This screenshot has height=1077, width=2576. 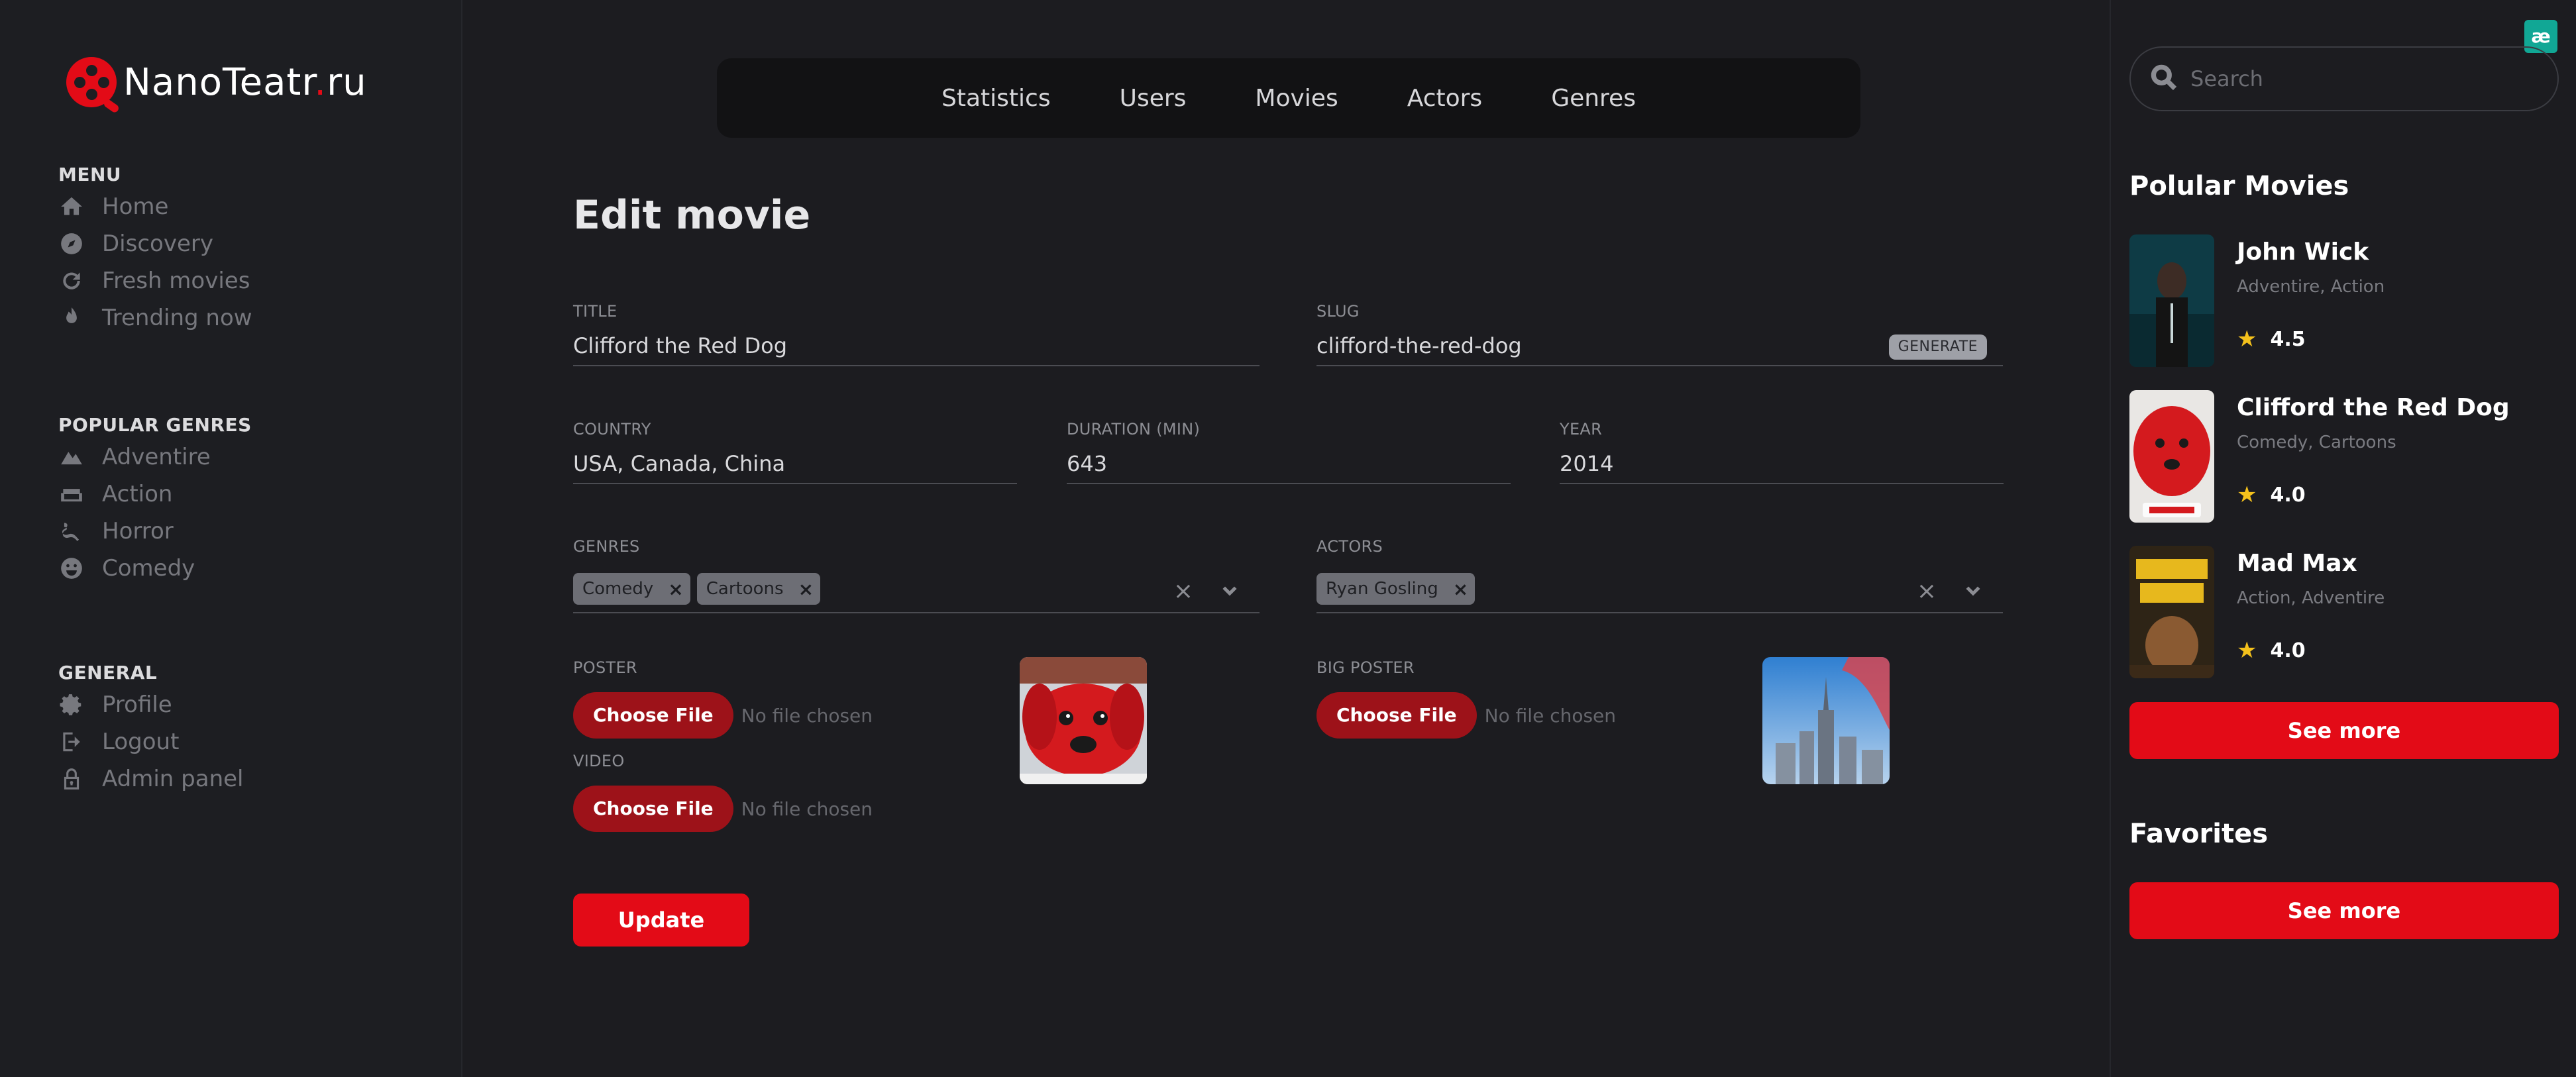 What do you see at coordinates (155, 317) in the screenshot?
I see `sidebar-item-trending-now: Trending now` at bounding box center [155, 317].